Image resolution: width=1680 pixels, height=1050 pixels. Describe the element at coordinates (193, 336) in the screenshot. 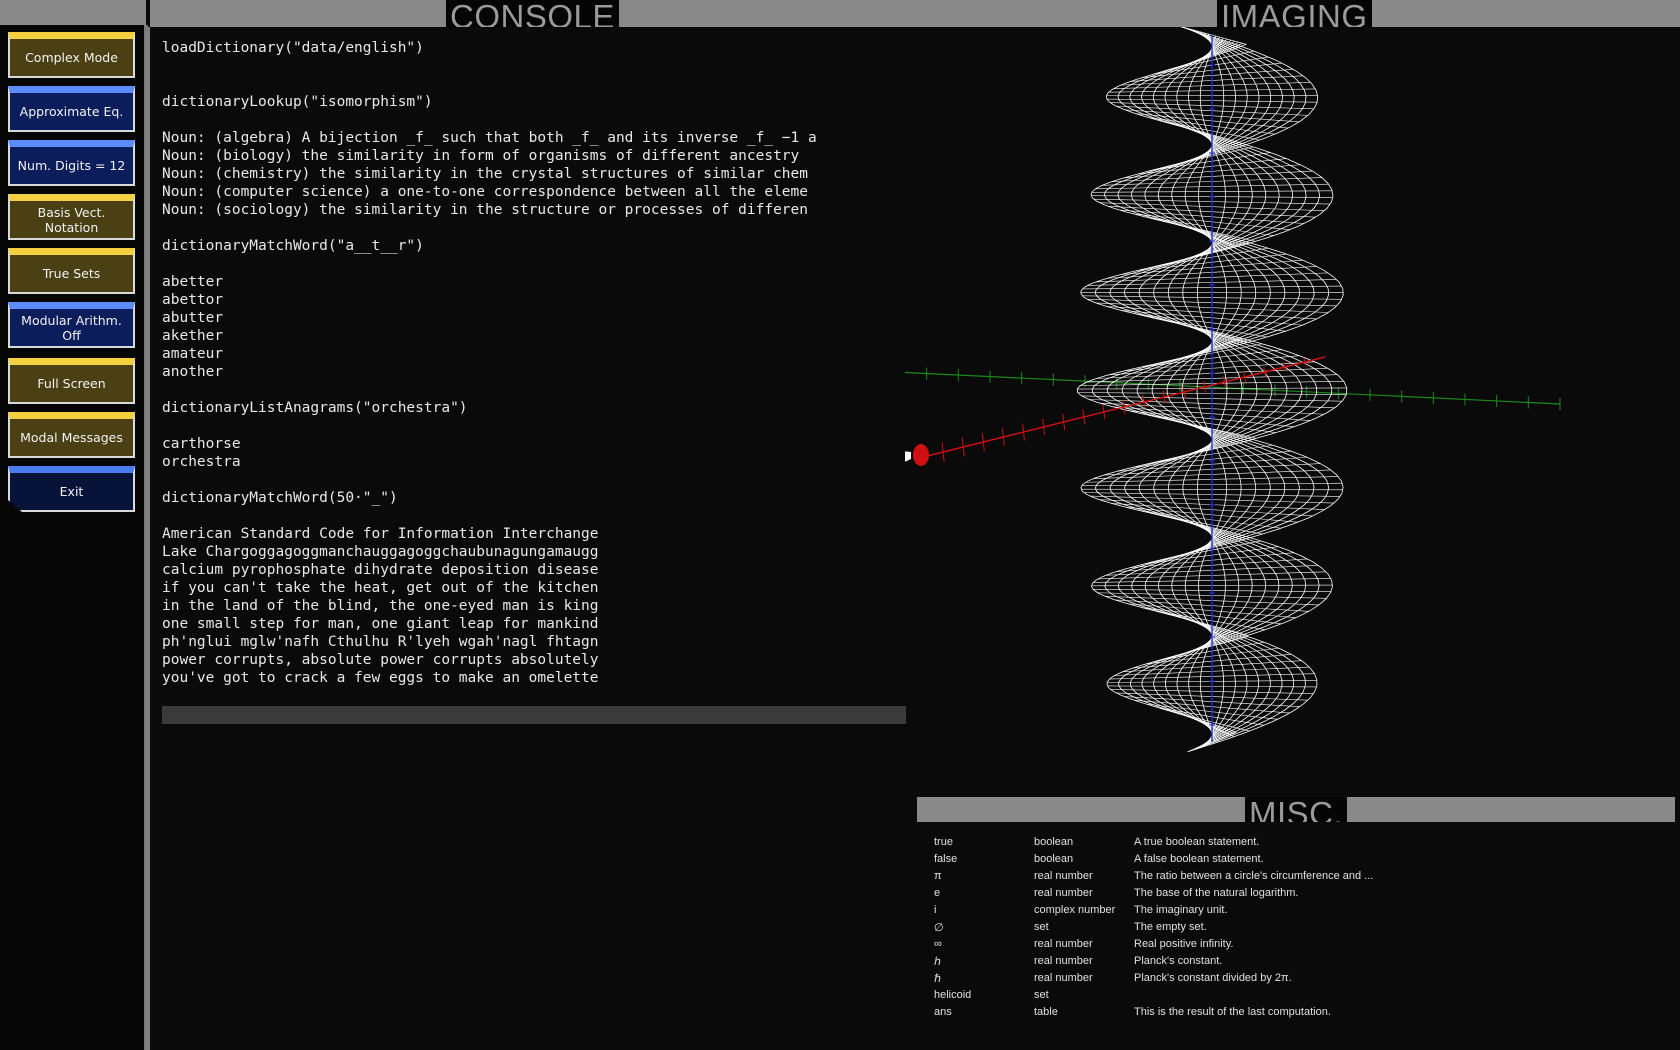

I see `console-line: akether` at that location.